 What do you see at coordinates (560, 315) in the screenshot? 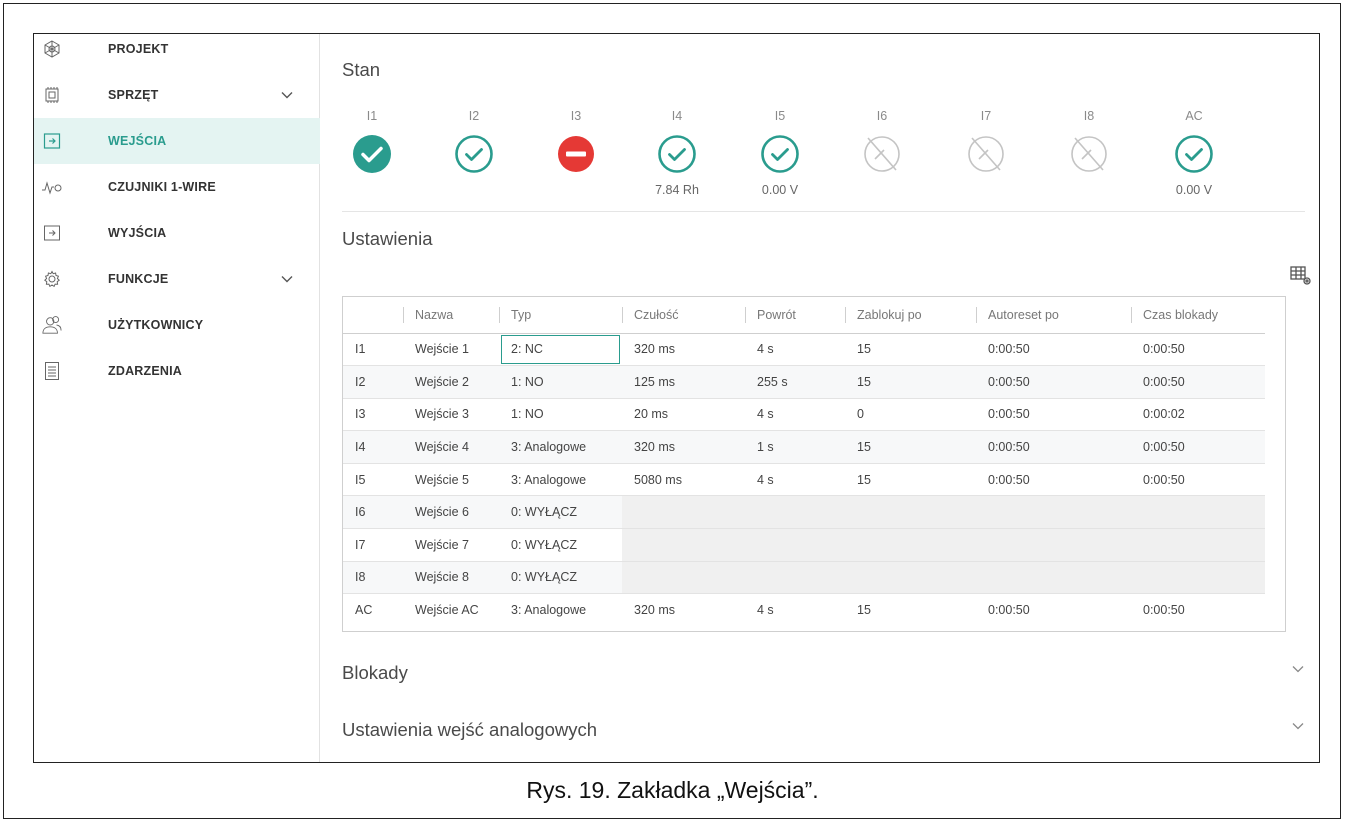
I see `column-header-typ: Typ` at bounding box center [560, 315].